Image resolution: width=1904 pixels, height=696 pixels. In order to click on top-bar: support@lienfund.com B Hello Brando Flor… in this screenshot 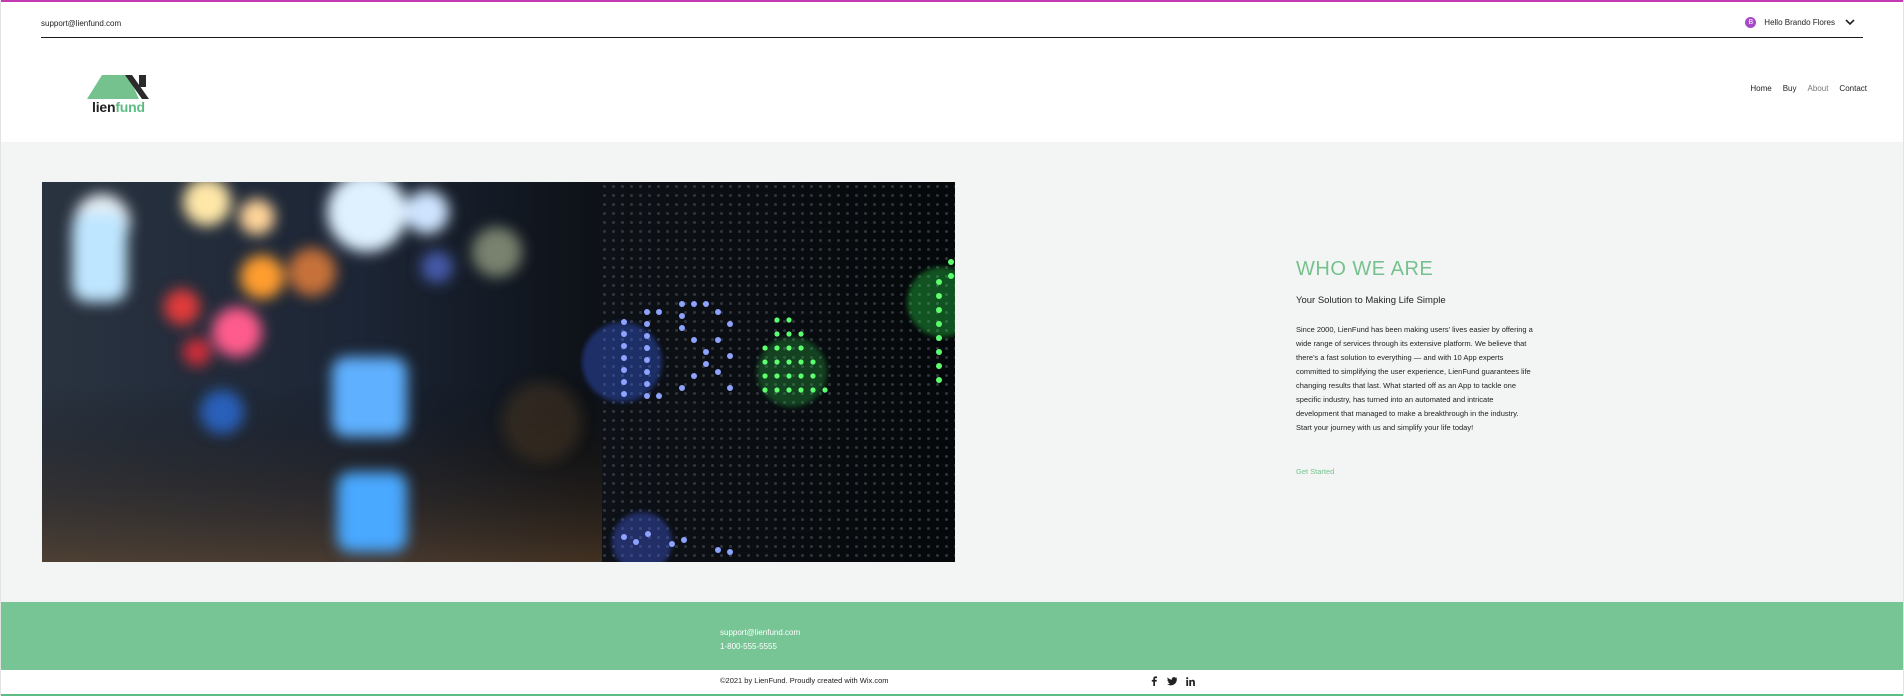, I will do `click(952, 20)`.